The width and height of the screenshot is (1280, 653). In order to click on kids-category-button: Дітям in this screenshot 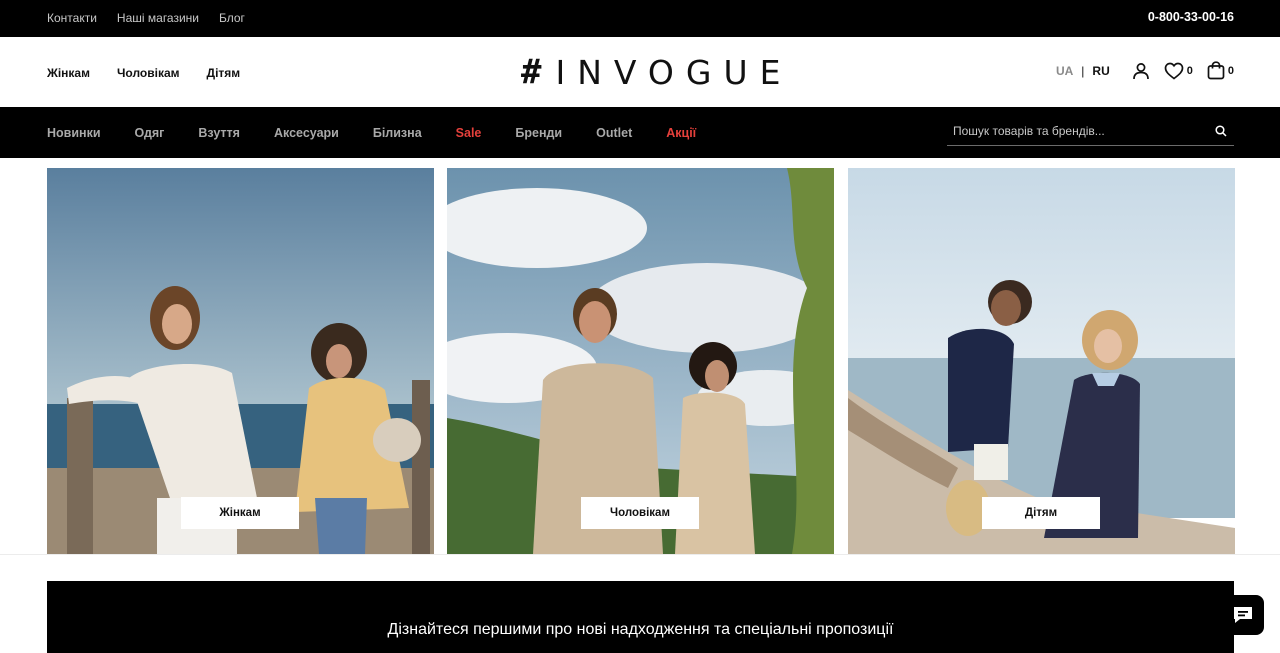, I will do `click(1041, 513)`.